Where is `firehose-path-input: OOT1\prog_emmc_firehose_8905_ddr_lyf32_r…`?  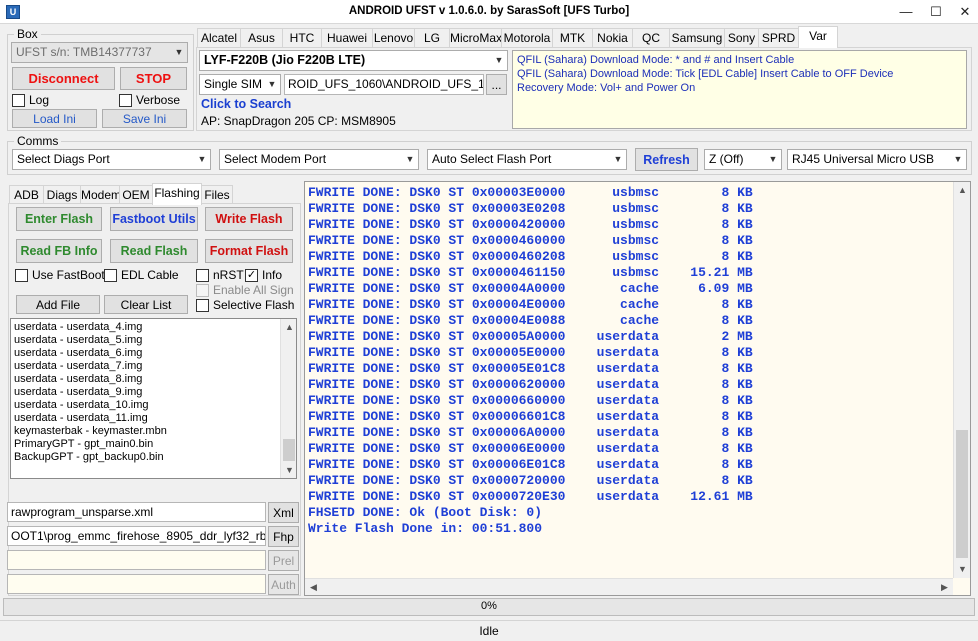
firehose-path-input: OOT1\prog_emmc_firehose_8905_ddr_lyf32_r… is located at coordinates (136, 536).